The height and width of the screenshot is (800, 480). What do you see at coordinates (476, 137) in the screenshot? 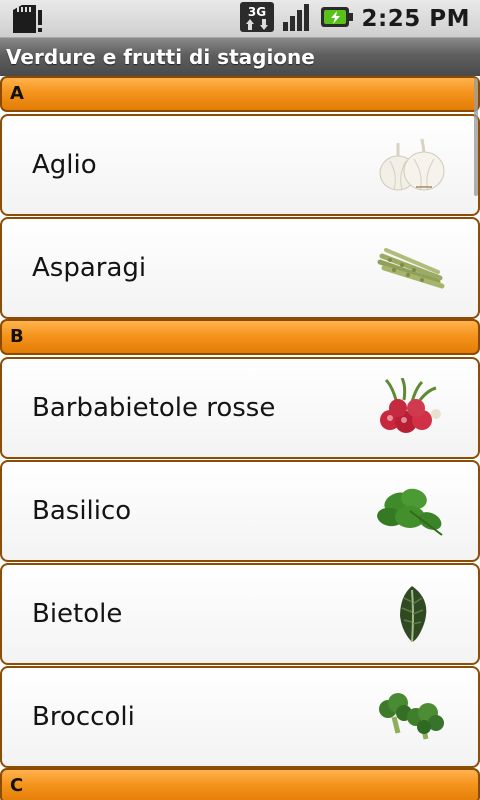
I see `scrollbar` at bounding box center [476, 137].